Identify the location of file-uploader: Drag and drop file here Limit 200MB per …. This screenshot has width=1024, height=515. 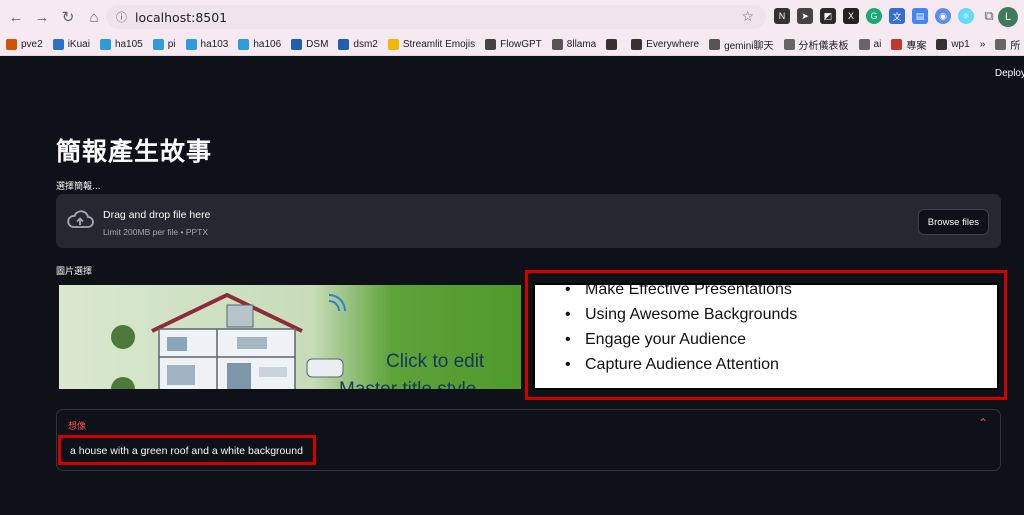
(528, 221).